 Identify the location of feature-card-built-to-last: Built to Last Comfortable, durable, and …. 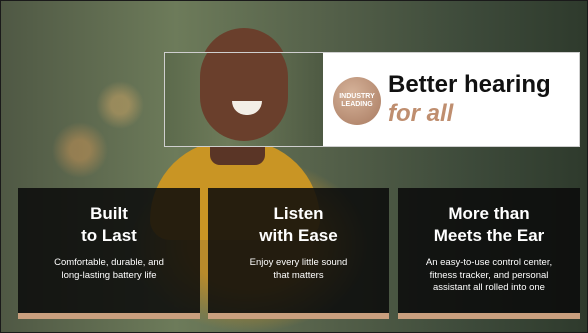
(109, 253).